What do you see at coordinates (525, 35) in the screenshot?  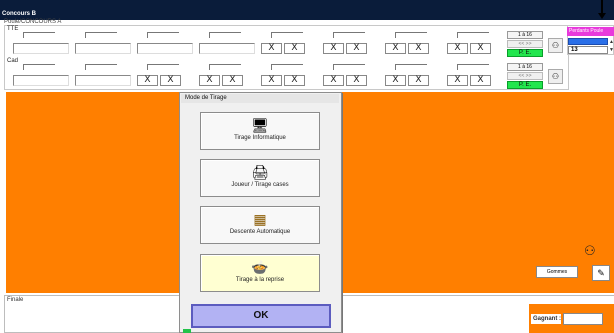 I see `range-label-tte: 1 à 16` at bounding box center [525, 35].